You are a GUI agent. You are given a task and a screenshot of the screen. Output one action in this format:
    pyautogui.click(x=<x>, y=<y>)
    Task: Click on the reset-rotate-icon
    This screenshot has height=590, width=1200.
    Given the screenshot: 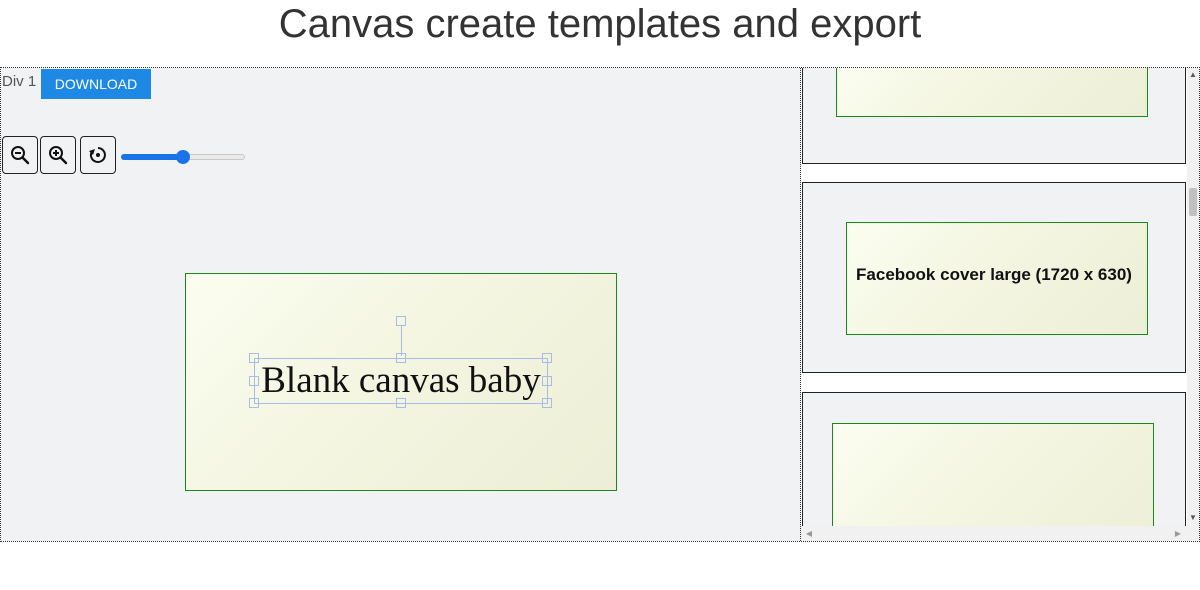 What is the action you would take?
    pyautogui.click(x=97, y=155)
    